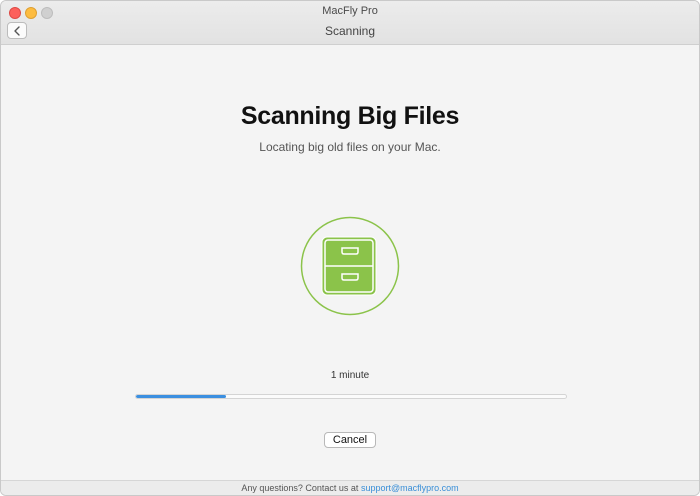  Describe the element at coordinates (350, 11) in the screenshot. I see `app-title: MacFly Pro` at that location.